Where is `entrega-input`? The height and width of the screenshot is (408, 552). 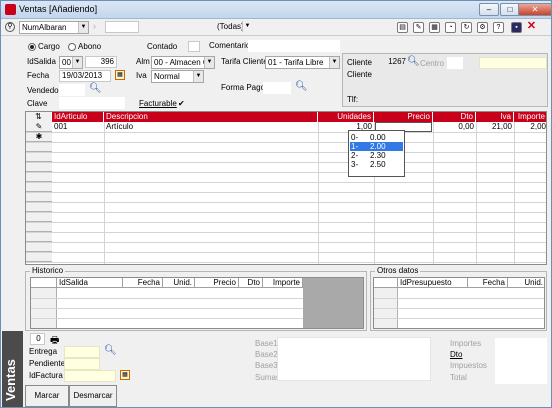 entrega-input is located at coordinates (82, 352).